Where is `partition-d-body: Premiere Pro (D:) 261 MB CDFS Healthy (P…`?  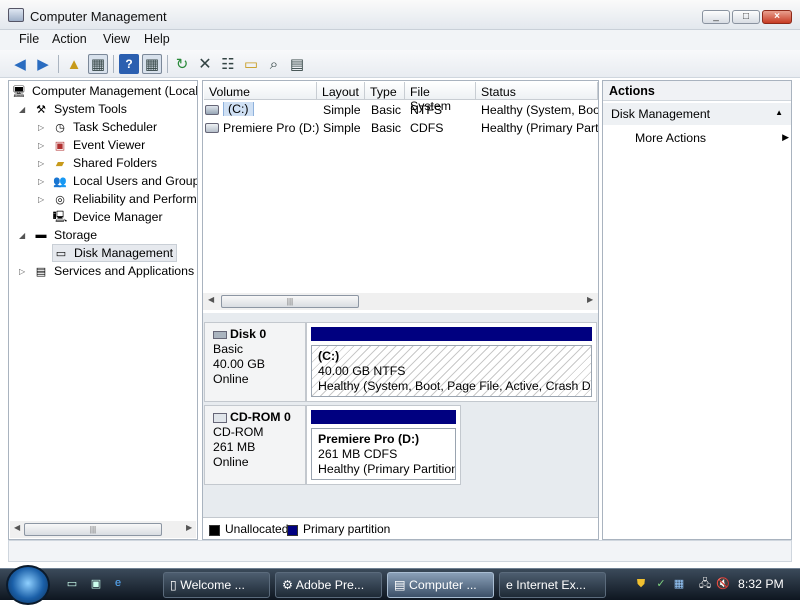 partition-d-body: Premiere Pro (D:) 261 MB CDFS Healthy (P… is located at coordinates (383, 454).